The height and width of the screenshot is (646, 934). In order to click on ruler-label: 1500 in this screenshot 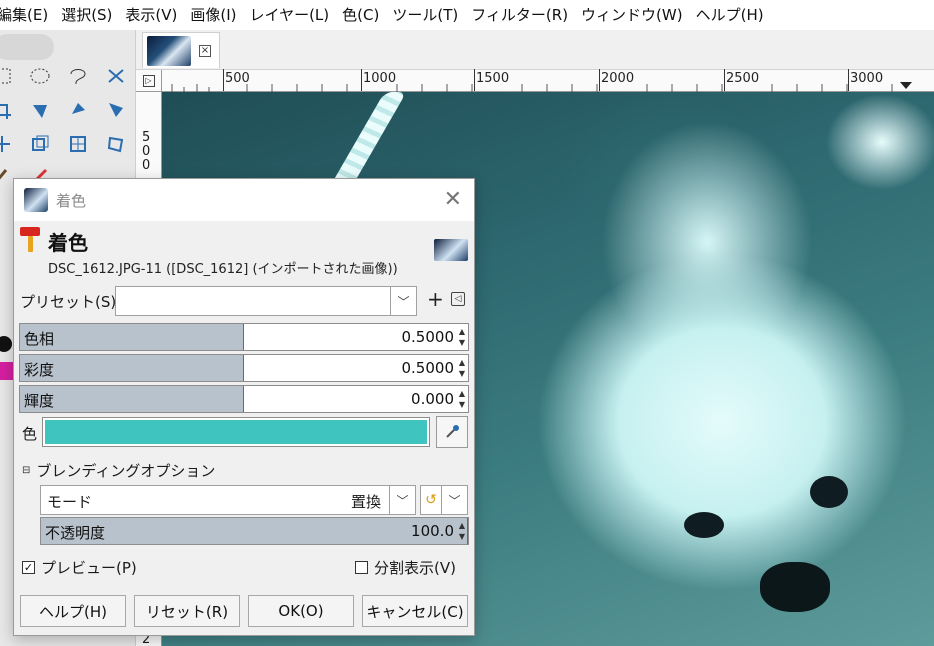, I will do `click(493, 78)`.